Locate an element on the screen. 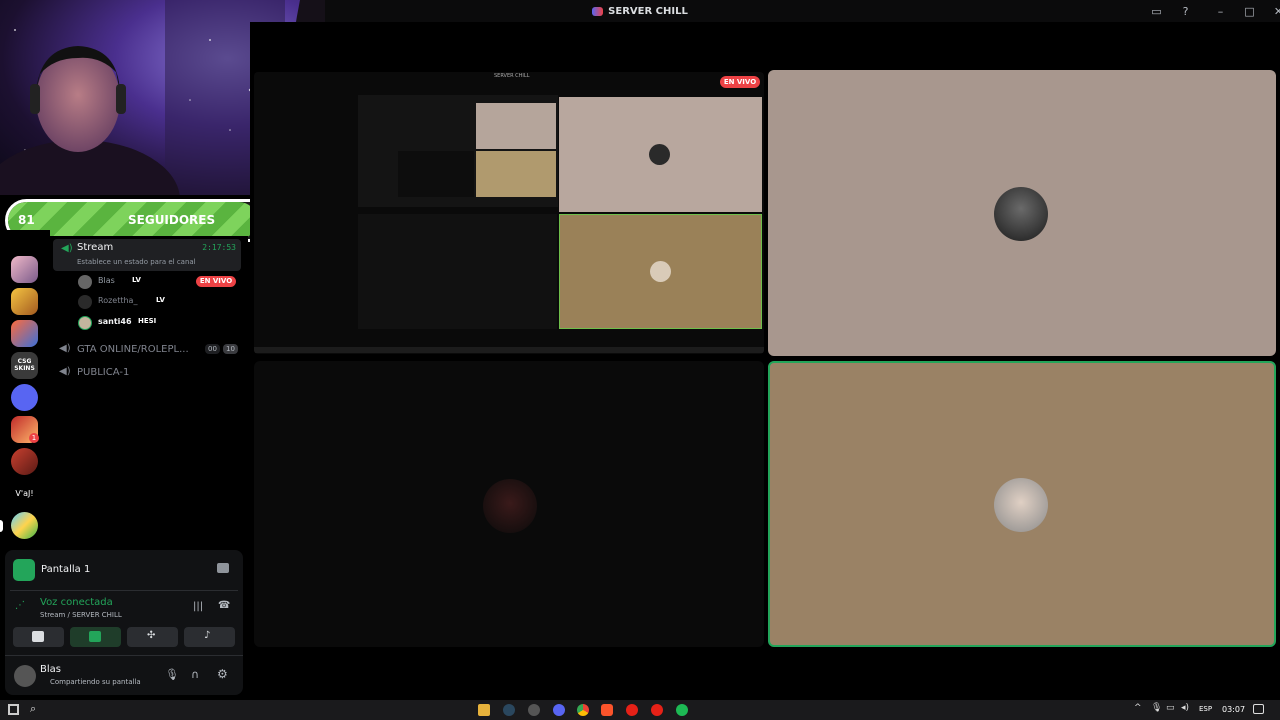  voice-channel-path: Stream / SERVER CHILL is located at coordinates (81, 615).